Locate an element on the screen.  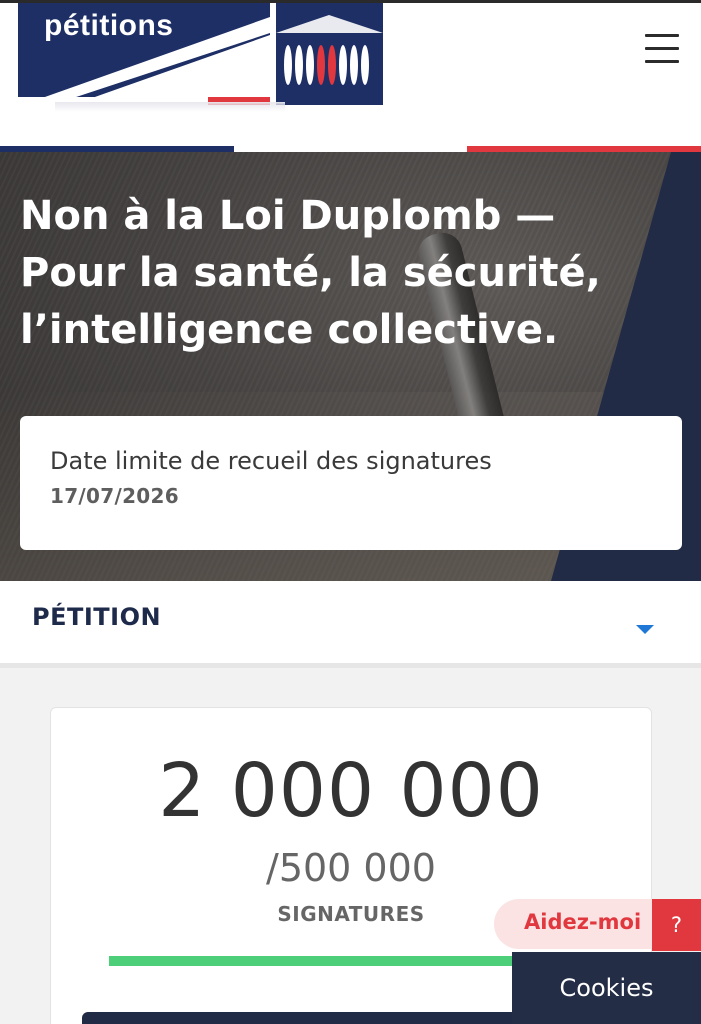
question-icon: ? is located at coordinates (676, 925).